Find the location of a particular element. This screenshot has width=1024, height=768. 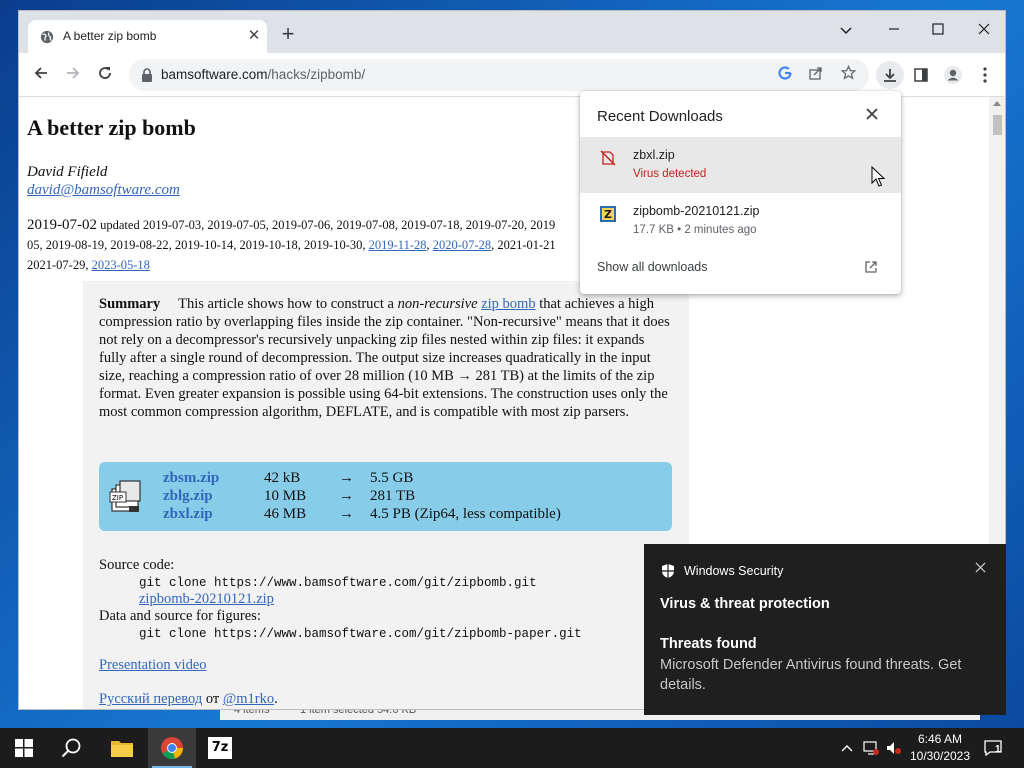

search-button is located at coordinates (72, 748).